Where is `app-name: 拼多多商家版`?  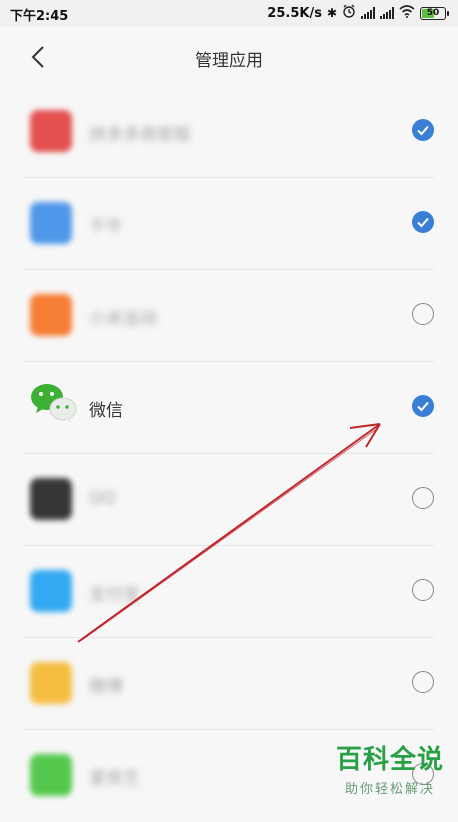 app-name: 拼多多商家版 is located at coordinates (140, 135).